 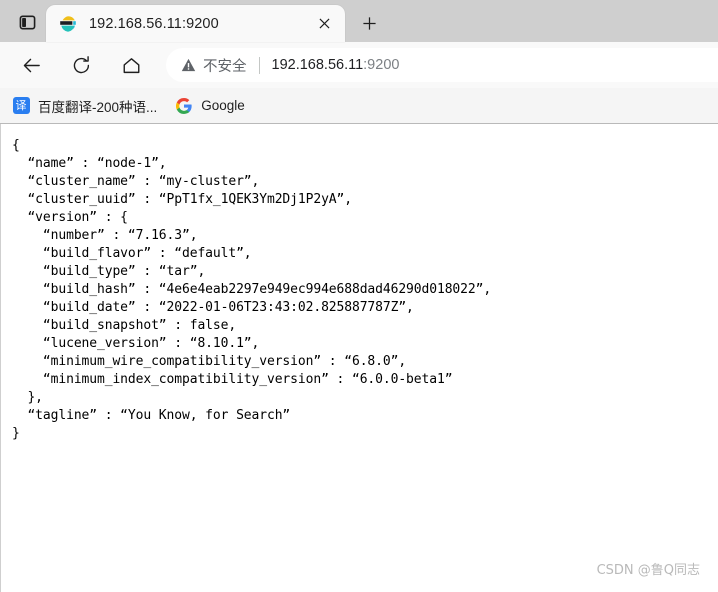 What do you see at coordinates (381, 65) in the screenshot?
I see `url-port: :9200` at bounding box center [381, 65].